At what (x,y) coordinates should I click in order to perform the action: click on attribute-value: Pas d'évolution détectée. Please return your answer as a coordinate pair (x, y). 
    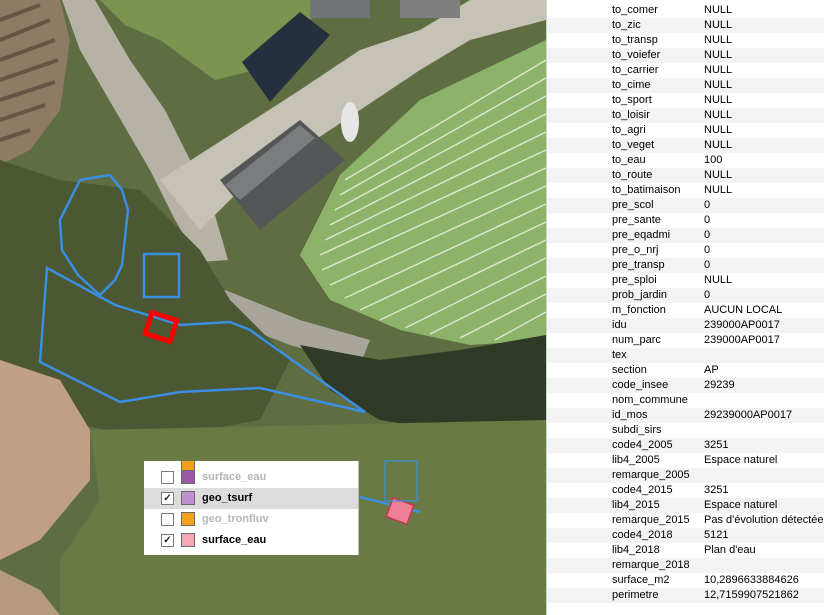
    Looking at the image, I should click on (764, 520).